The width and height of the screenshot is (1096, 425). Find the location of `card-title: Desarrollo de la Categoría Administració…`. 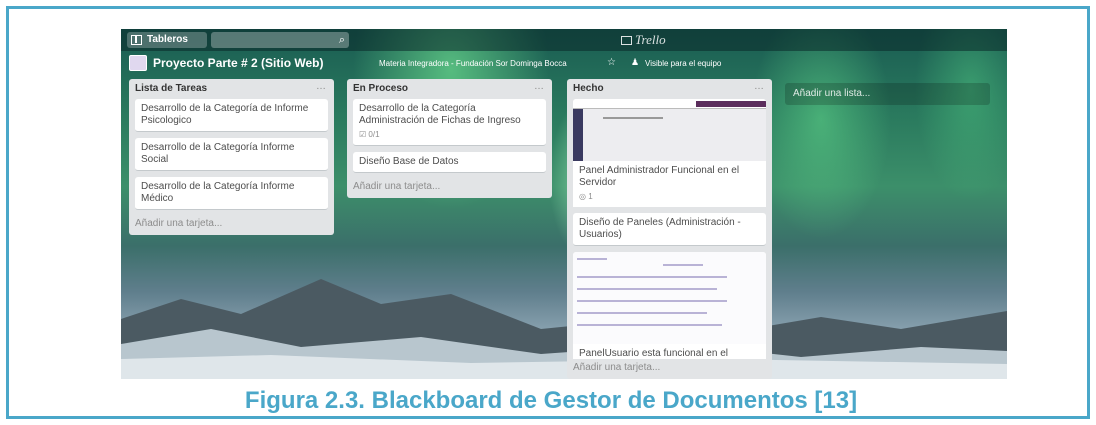

card-title: Desarrollo de la Categoría Administració… is located at coordinates (440, 114).